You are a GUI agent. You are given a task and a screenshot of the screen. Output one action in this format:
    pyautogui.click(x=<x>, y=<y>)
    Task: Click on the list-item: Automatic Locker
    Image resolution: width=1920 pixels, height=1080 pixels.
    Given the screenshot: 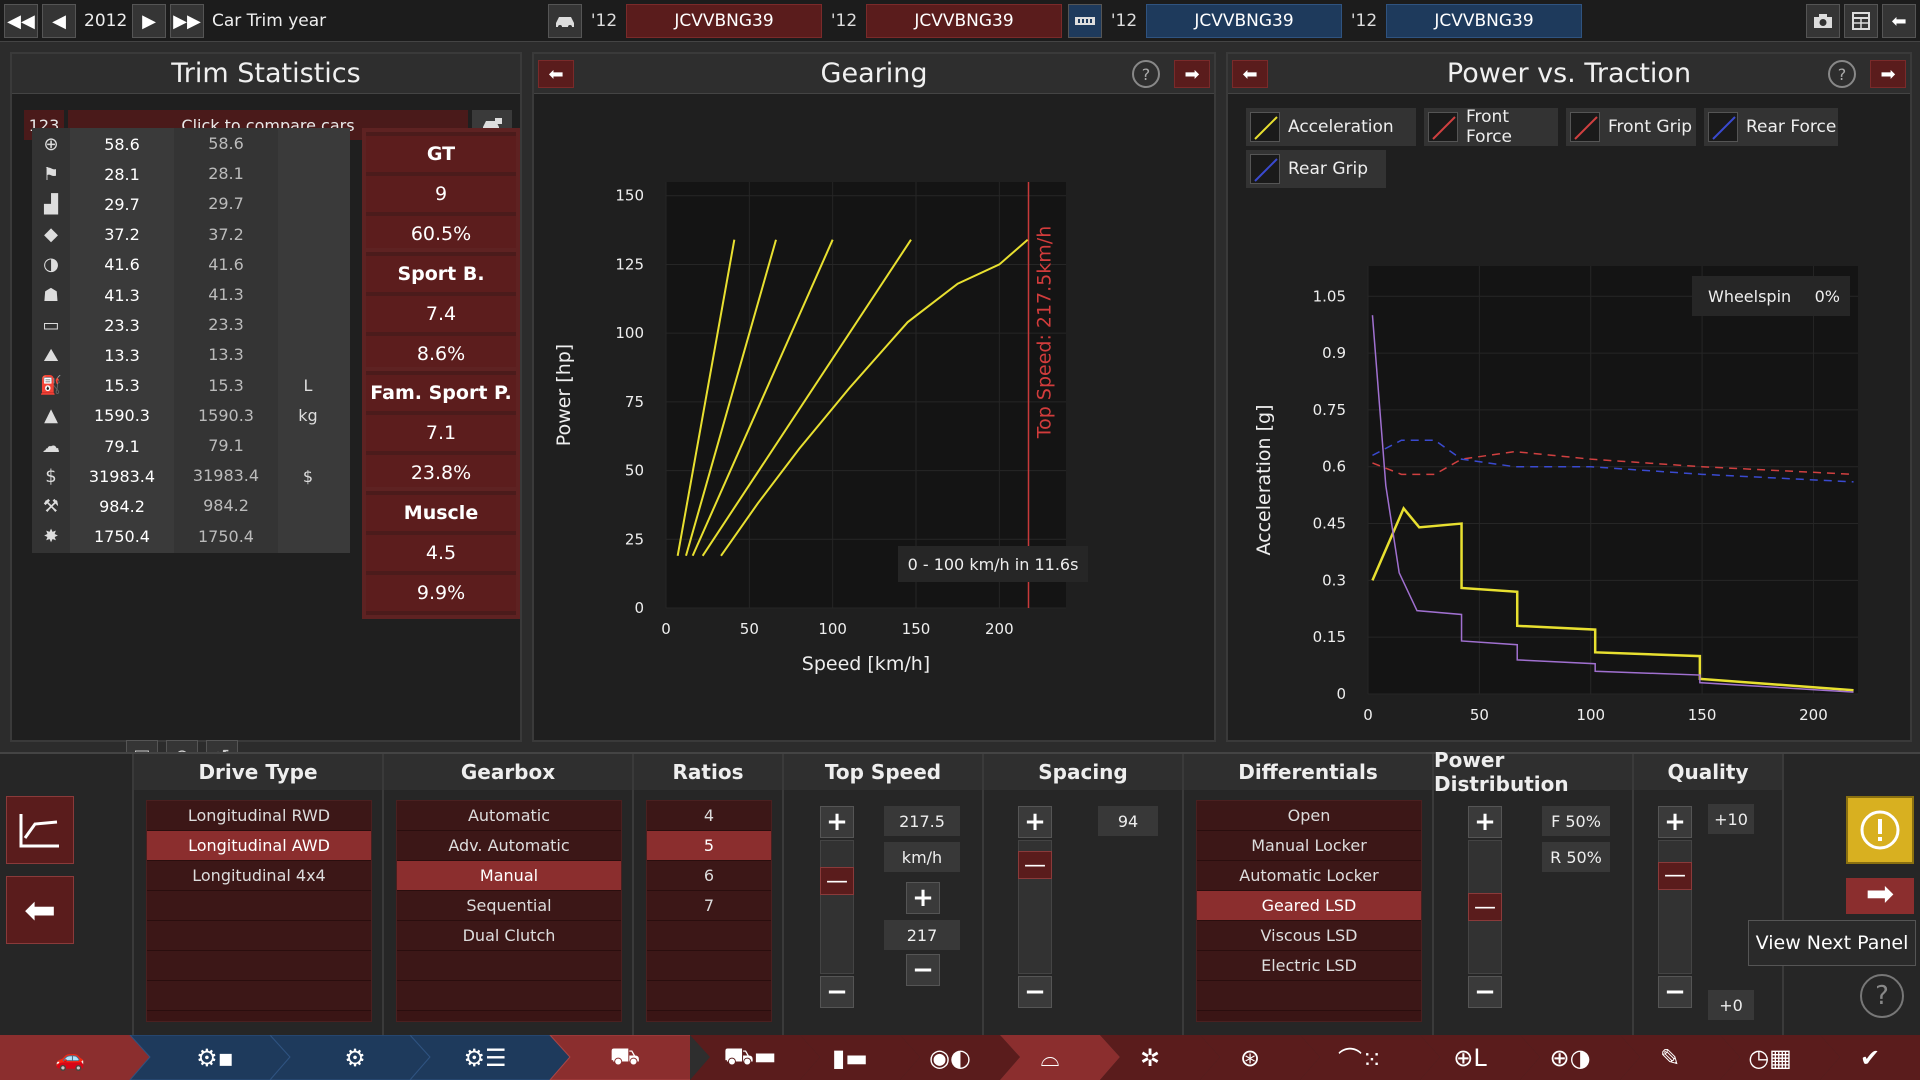 What is the action you would take?
    pyautogui.click(x=1309, y=876)
    